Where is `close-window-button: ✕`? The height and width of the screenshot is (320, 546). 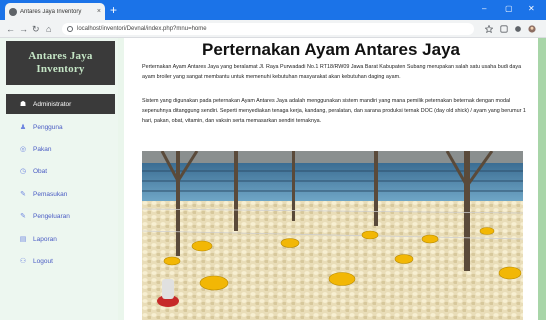 close-window-button: ✕ is located at coordinates (531, 9).